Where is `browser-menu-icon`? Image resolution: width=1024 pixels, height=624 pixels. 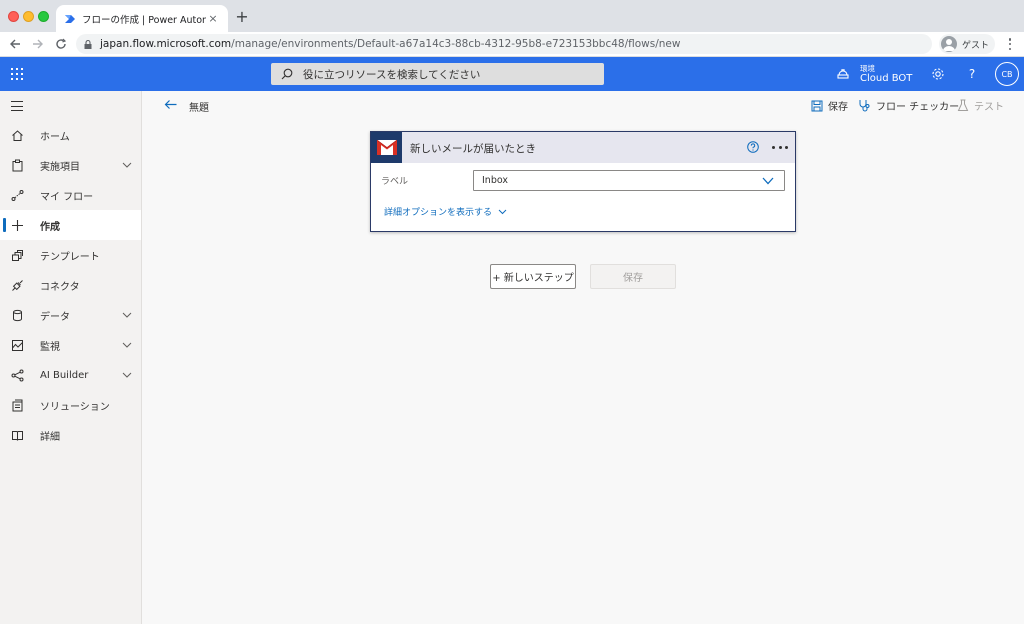 browser-menu-icon is located at coordinates (1010, 44).